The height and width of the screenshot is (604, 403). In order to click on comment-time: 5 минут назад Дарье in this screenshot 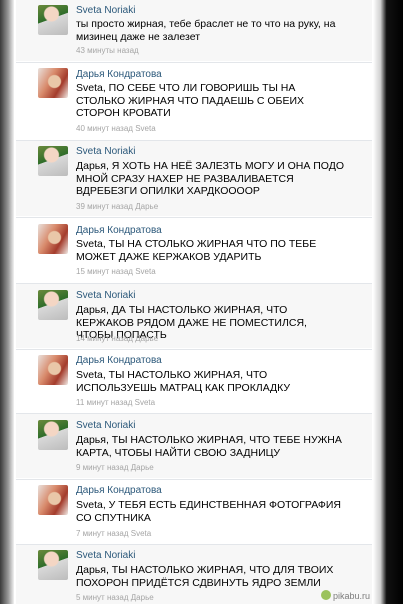, I will do `click(115, 597)`.